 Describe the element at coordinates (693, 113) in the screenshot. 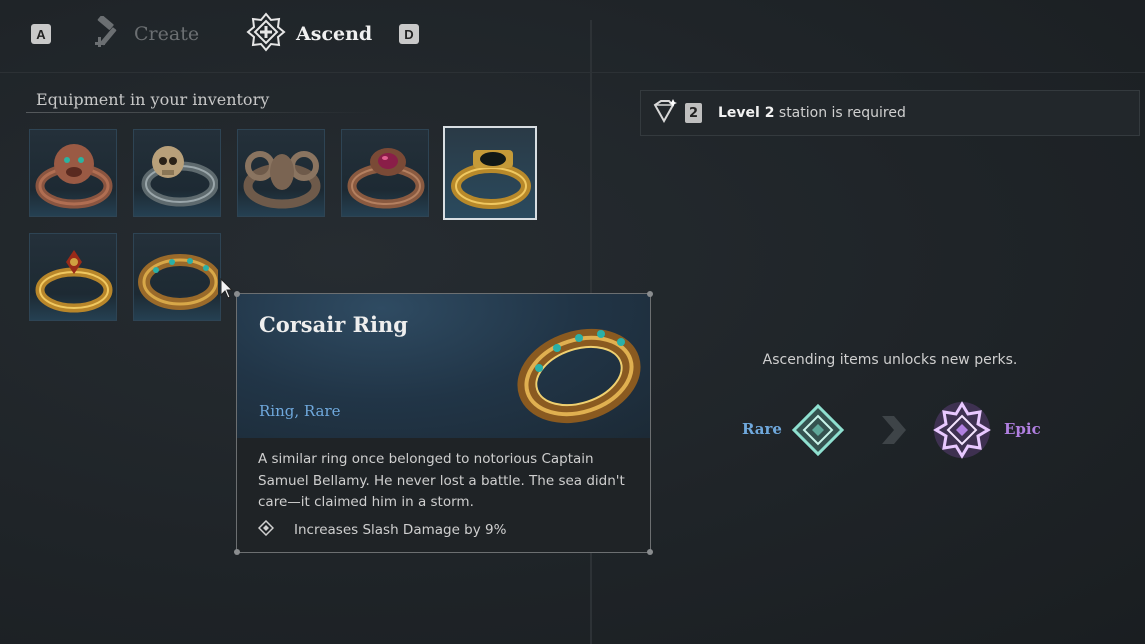

I see `required-level-badge: 2` at that location.